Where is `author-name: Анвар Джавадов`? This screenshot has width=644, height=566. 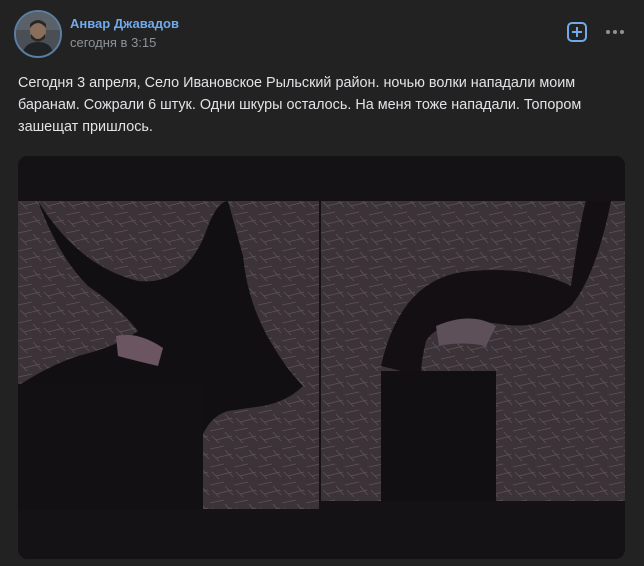 author-name: Анвар Джавадов is located at coordinates (124, 23).